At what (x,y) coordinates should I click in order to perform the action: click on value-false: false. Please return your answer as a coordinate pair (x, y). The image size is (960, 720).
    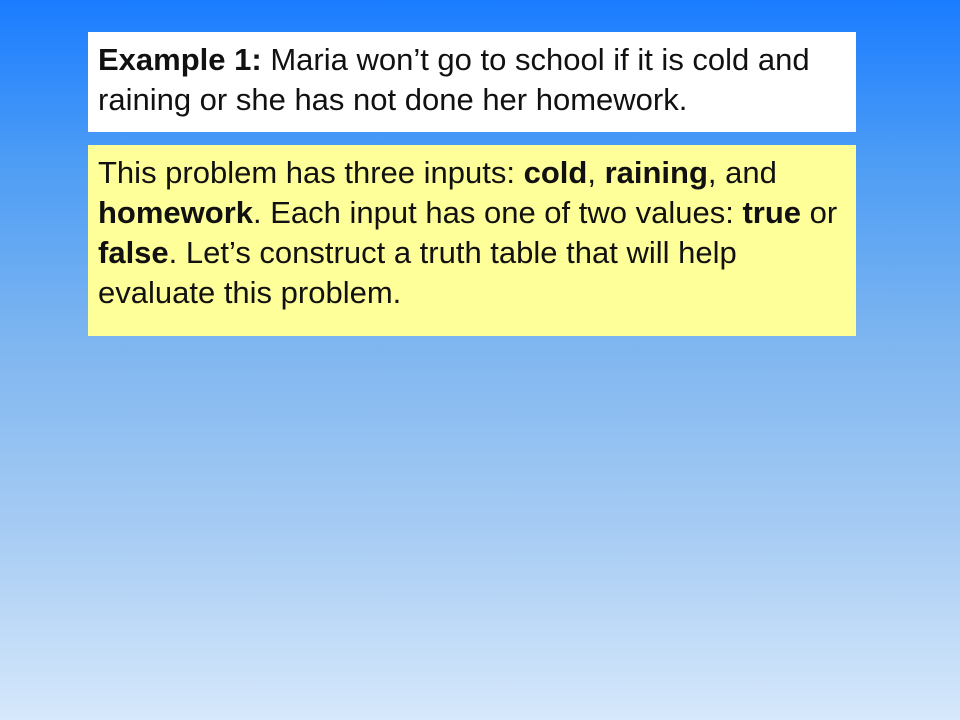
    Looking at the image, I should click on (133, 252).